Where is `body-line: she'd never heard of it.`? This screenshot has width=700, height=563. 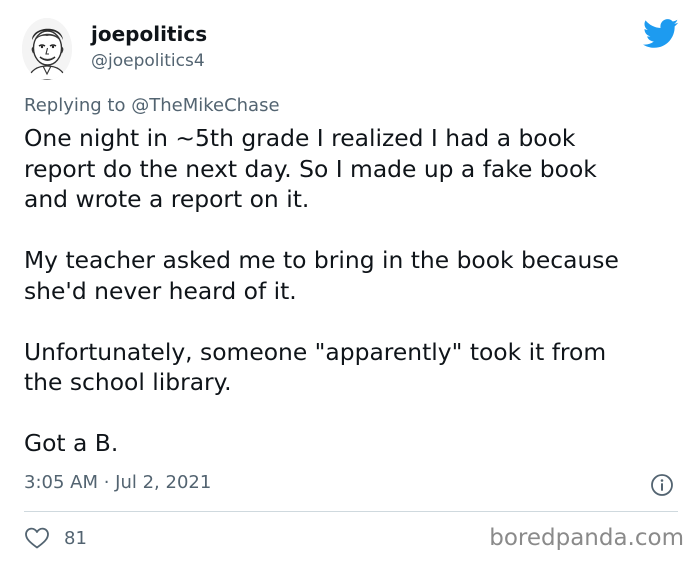
body-line: she'd never heard of it. is located at coordinates (160, 290).